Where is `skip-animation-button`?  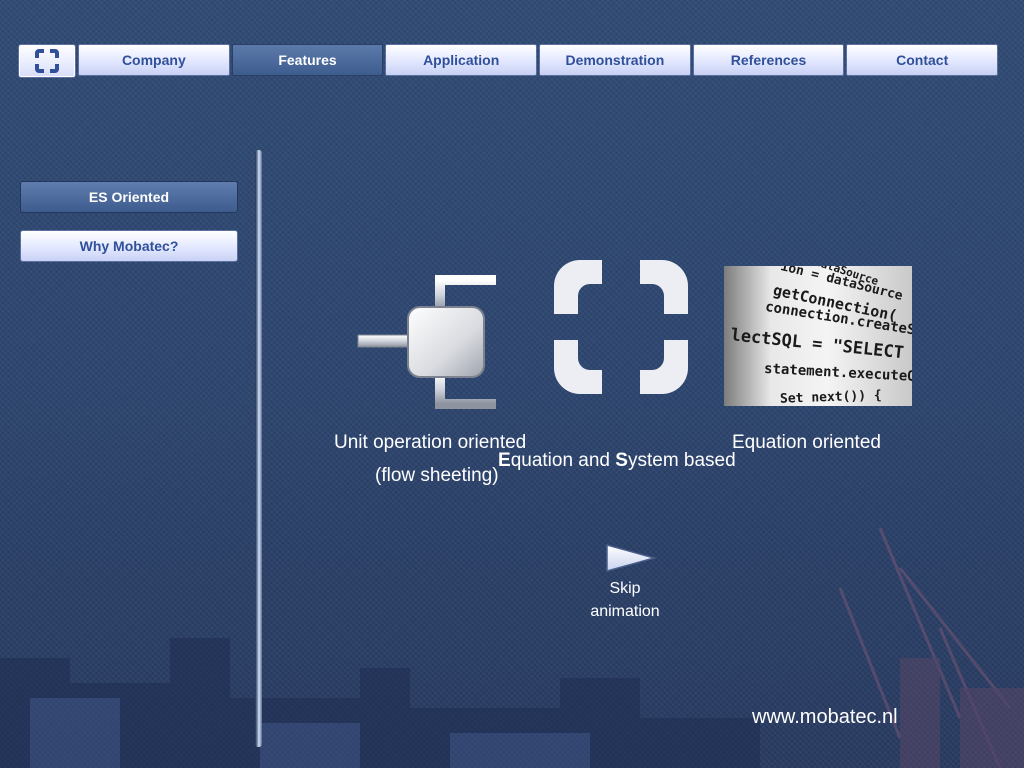 skip-animation-button is located at coordinates (630, 558).